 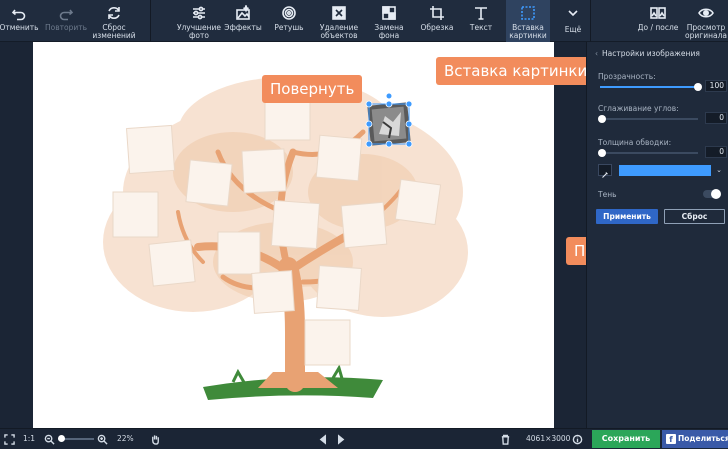 What do you see at coordinates (389, 96) in the screenshot?
I see `rotate-handle` at bounding box center [389, 96].